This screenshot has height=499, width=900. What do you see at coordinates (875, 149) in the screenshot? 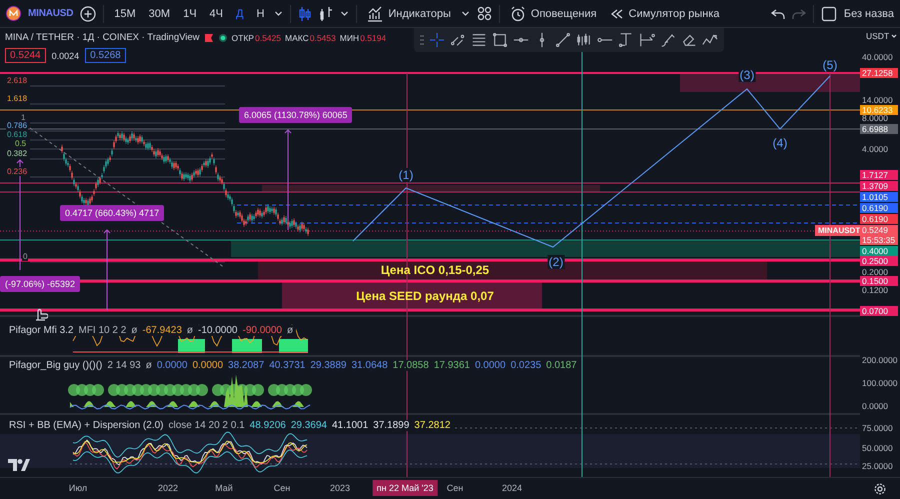
I see `price-tick-label: 4.0000` at bounding box center [875, 149].